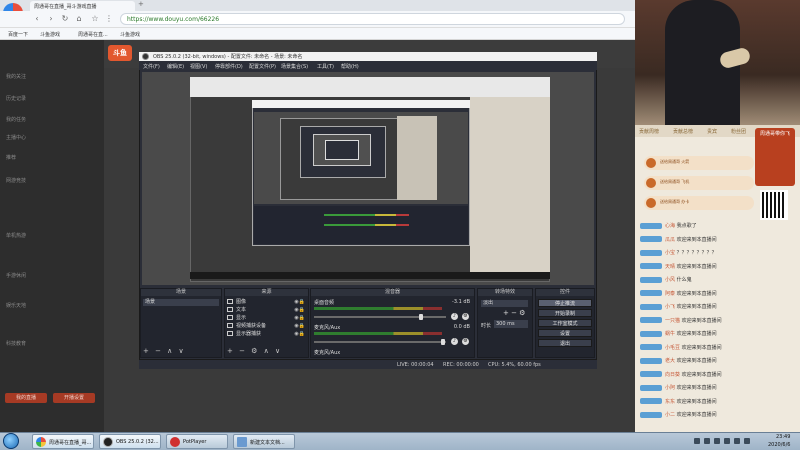 This screenshot has width=800, height=450. I want to click on chat-username: 天晴, so click(670, 267).